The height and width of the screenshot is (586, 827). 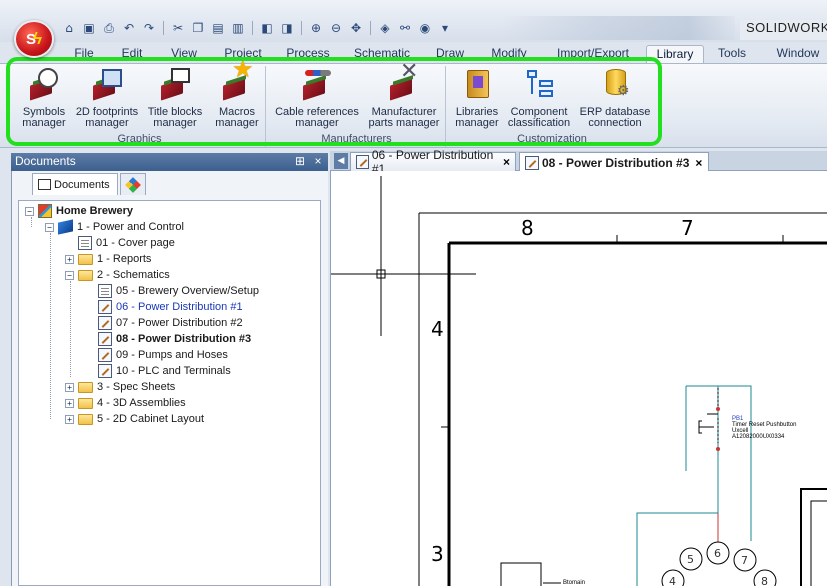 I want to click on tree-item-label: 5 - 2D Cabinet Layout, so click(x=151, y=419).